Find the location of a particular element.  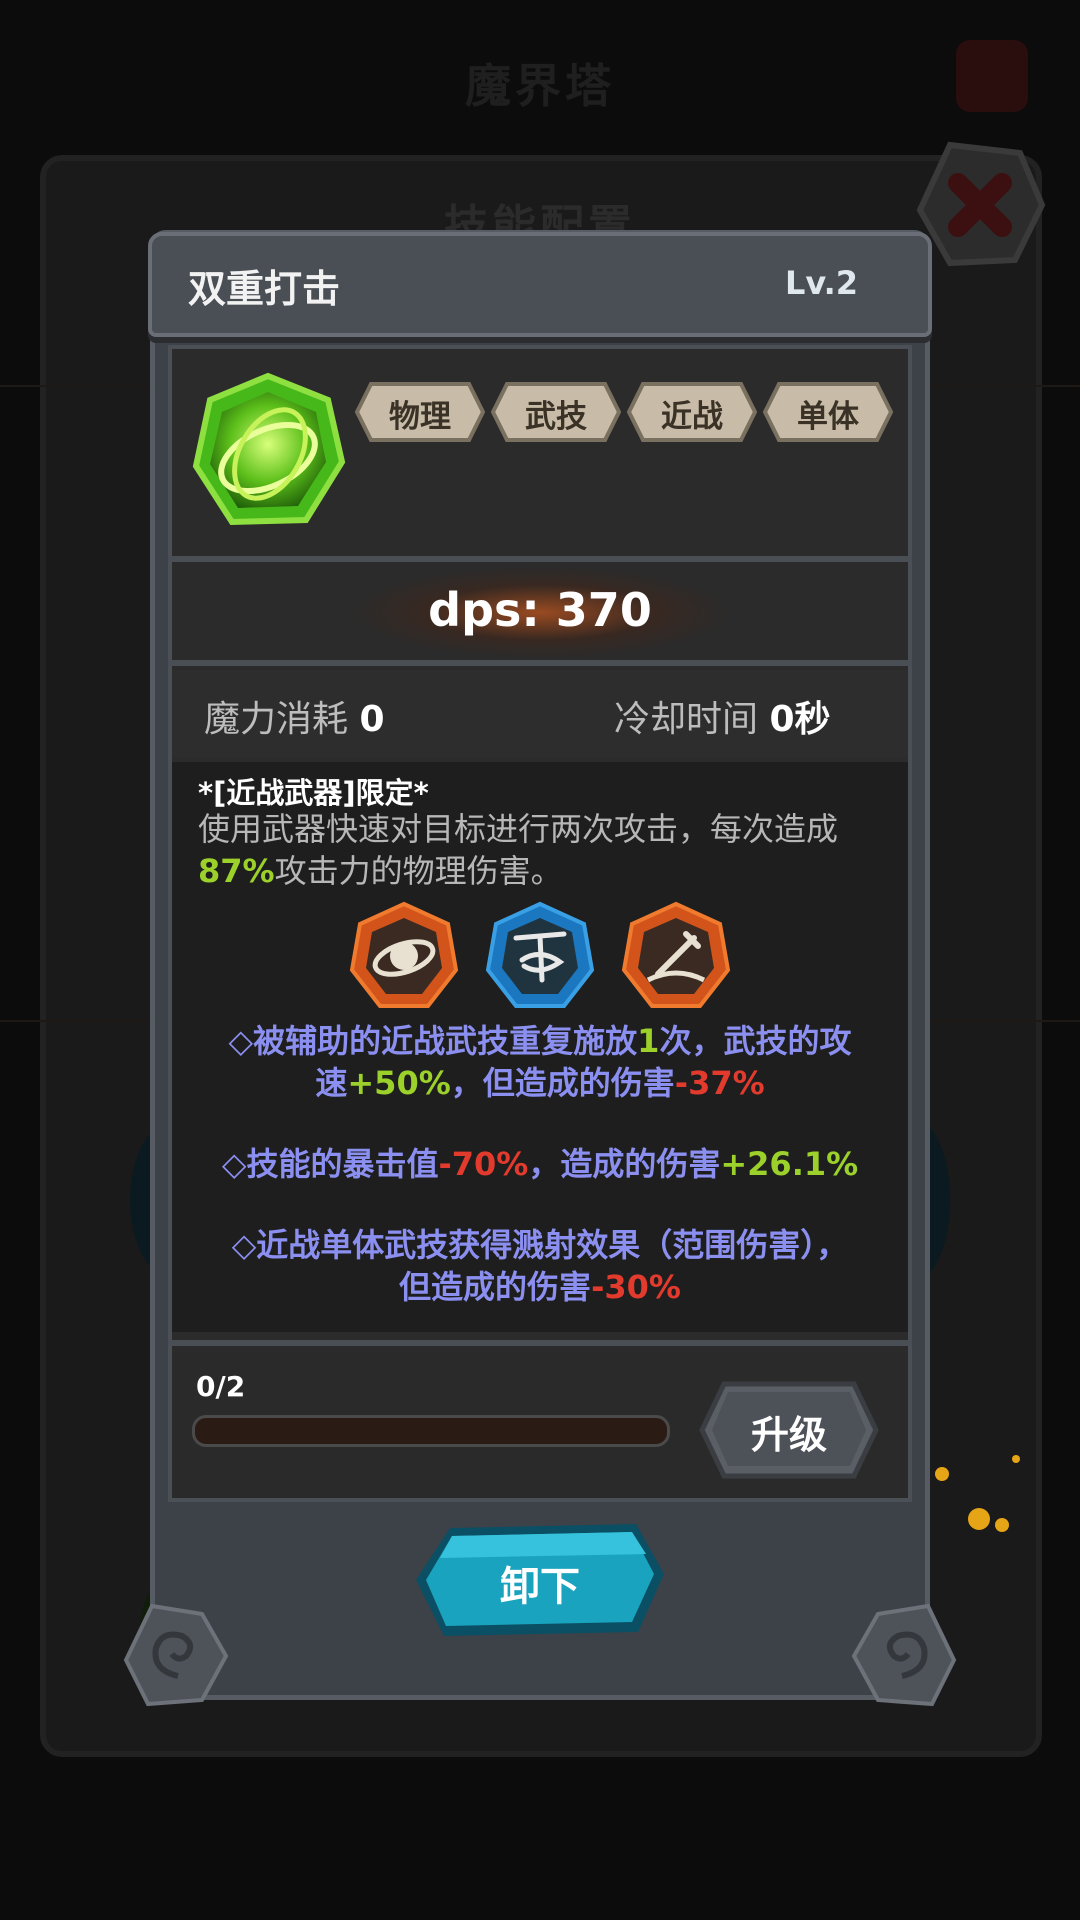

tag-physical: 物理 is located at coordinates (420, 412).